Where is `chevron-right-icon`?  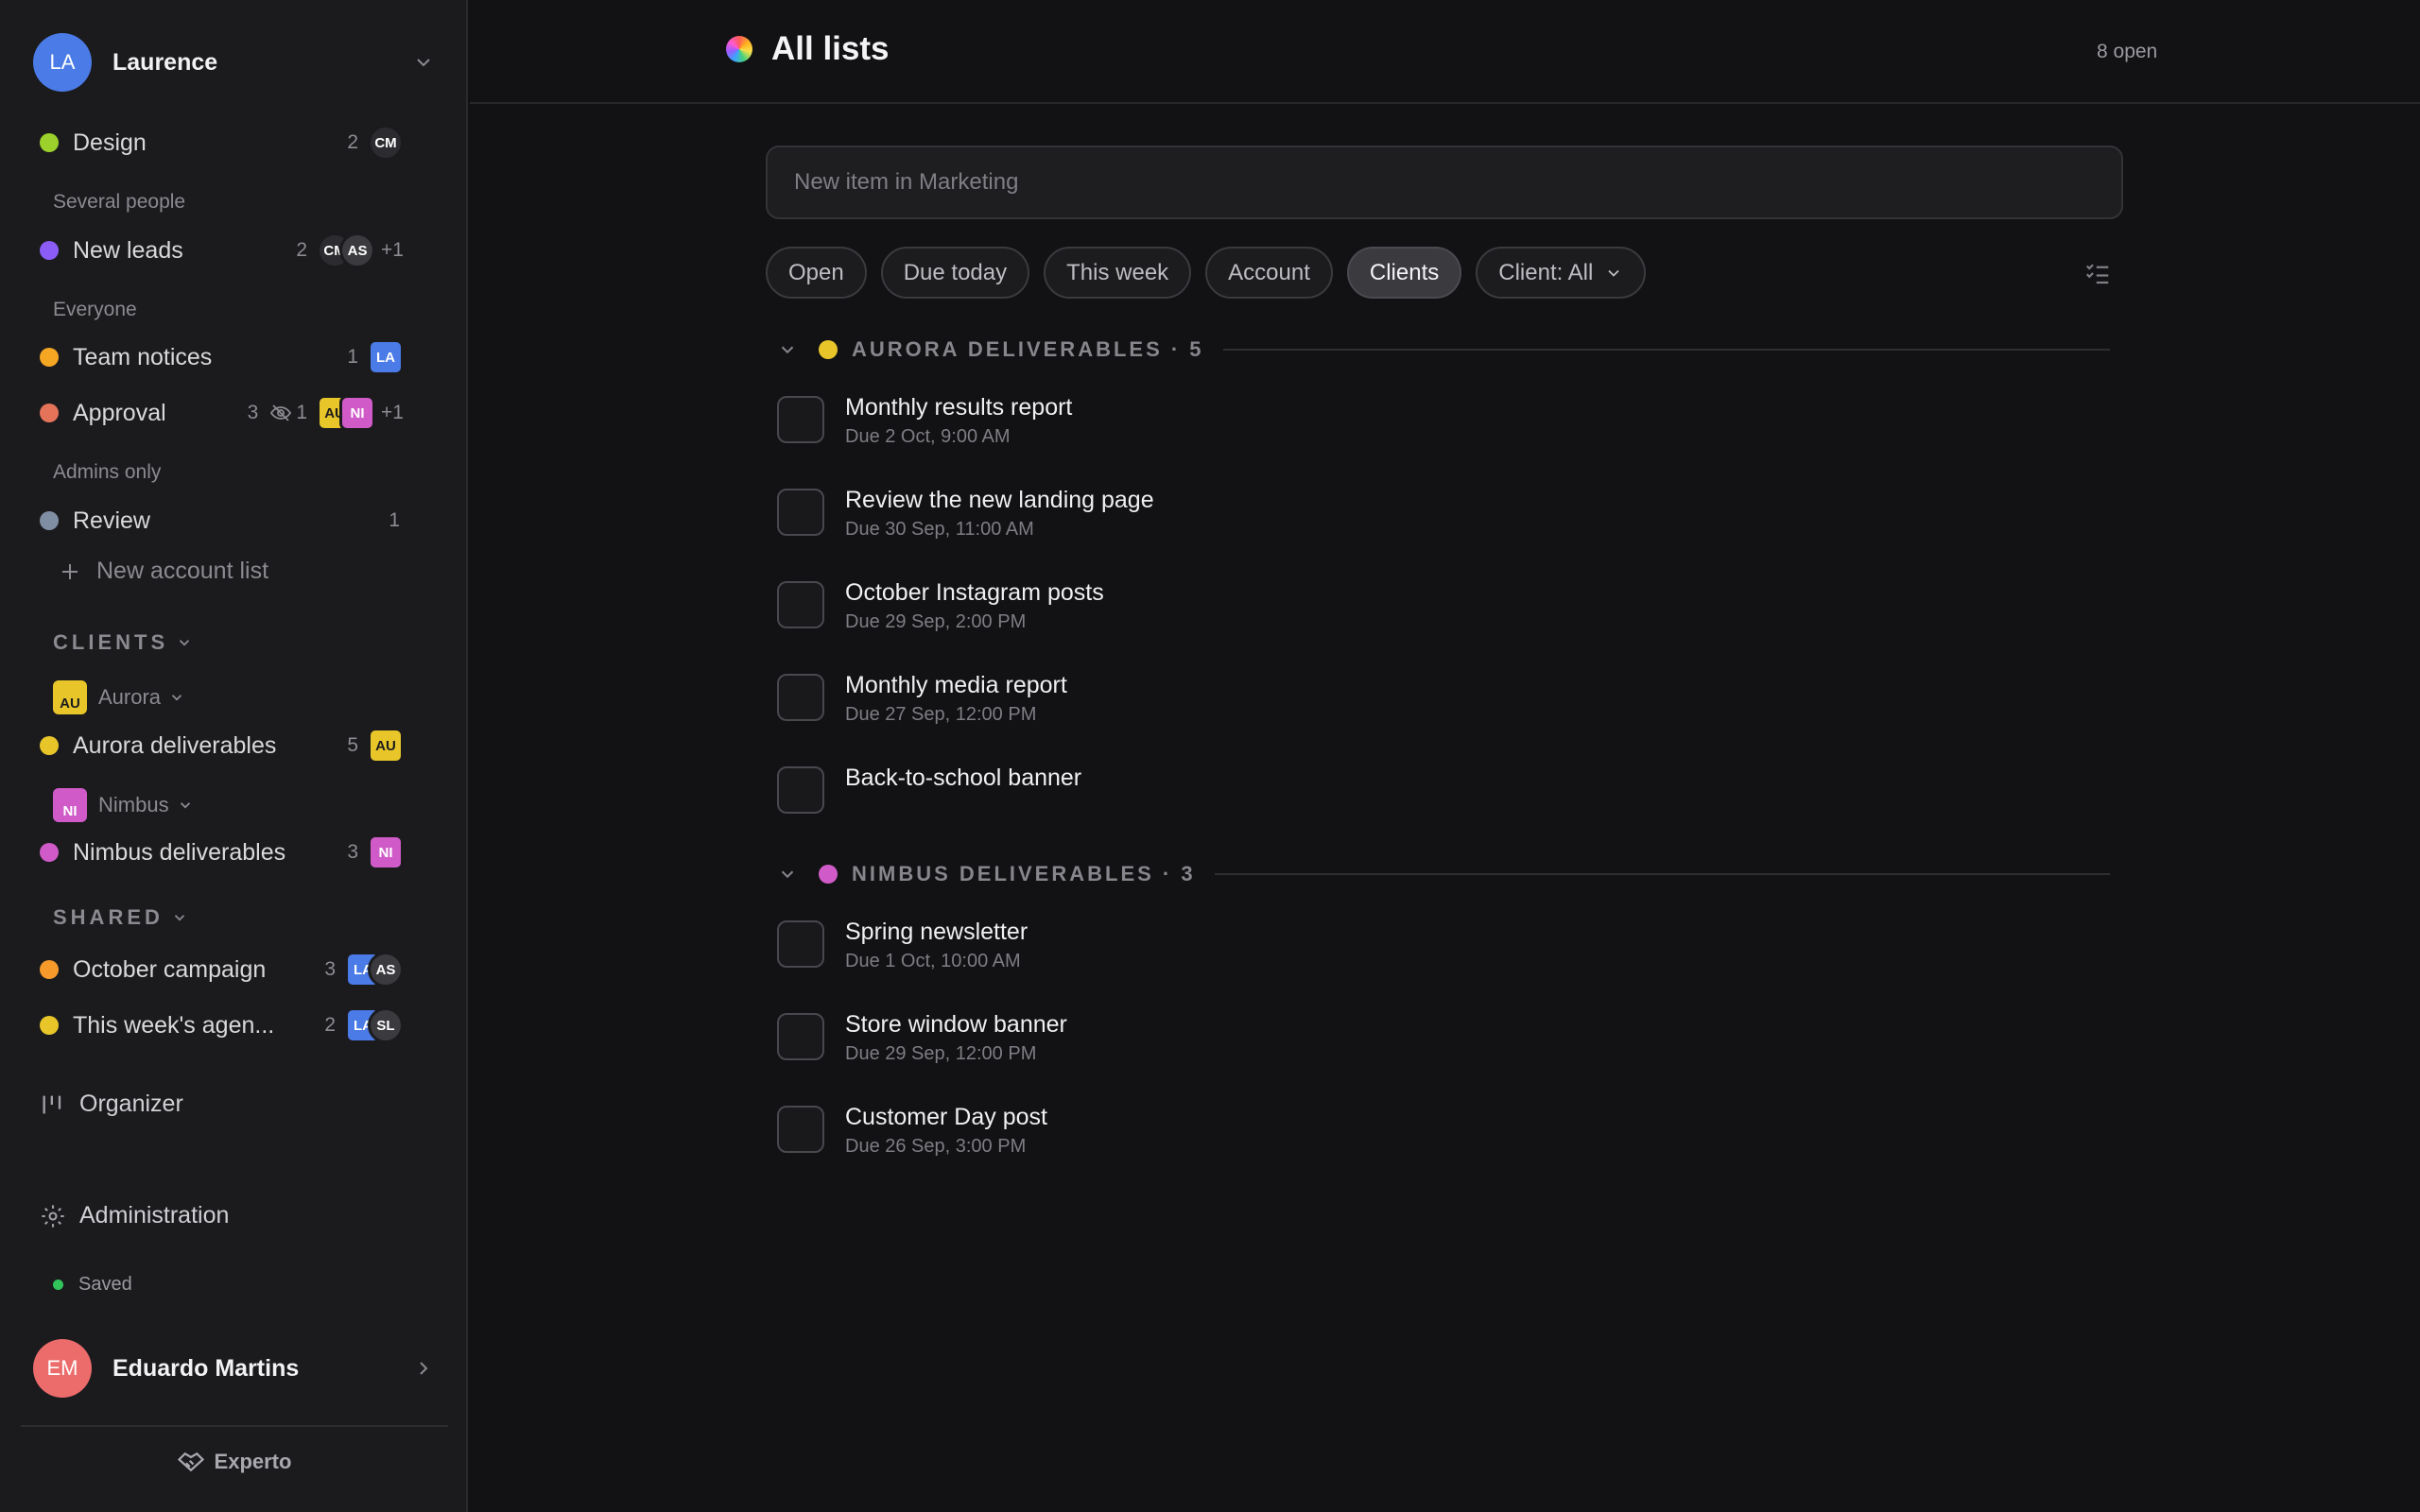
chevron-right-icon is located at coordinates (423, 1368).